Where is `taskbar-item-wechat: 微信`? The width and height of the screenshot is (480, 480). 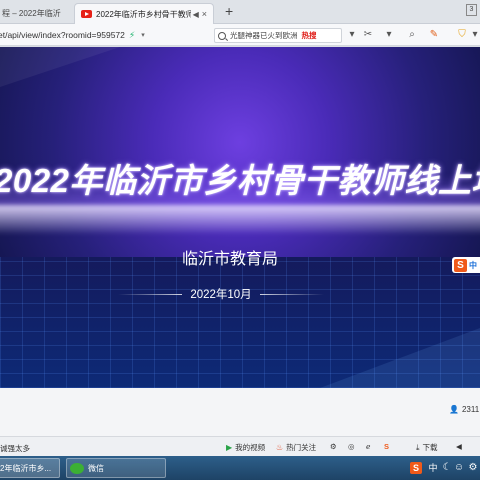 taskbar-item-wechat: 微信 is located at coordinates (116, 468).